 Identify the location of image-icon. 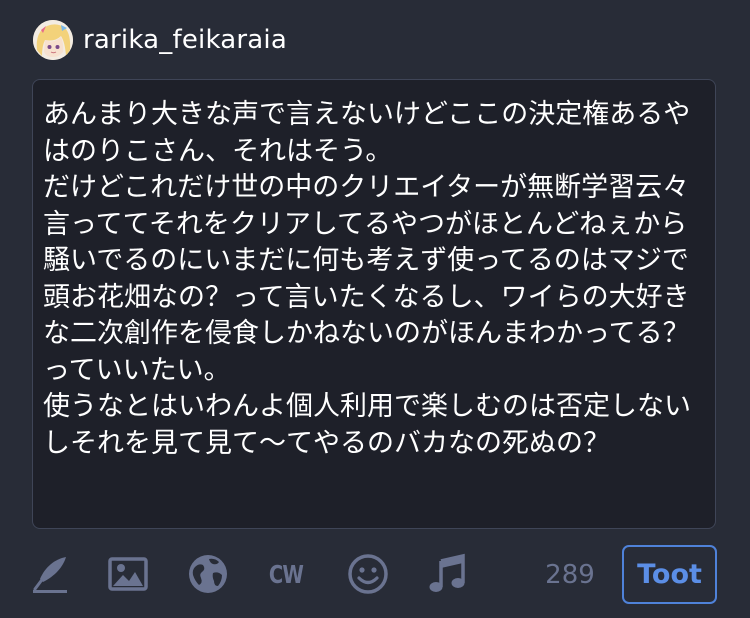
(128, 574).